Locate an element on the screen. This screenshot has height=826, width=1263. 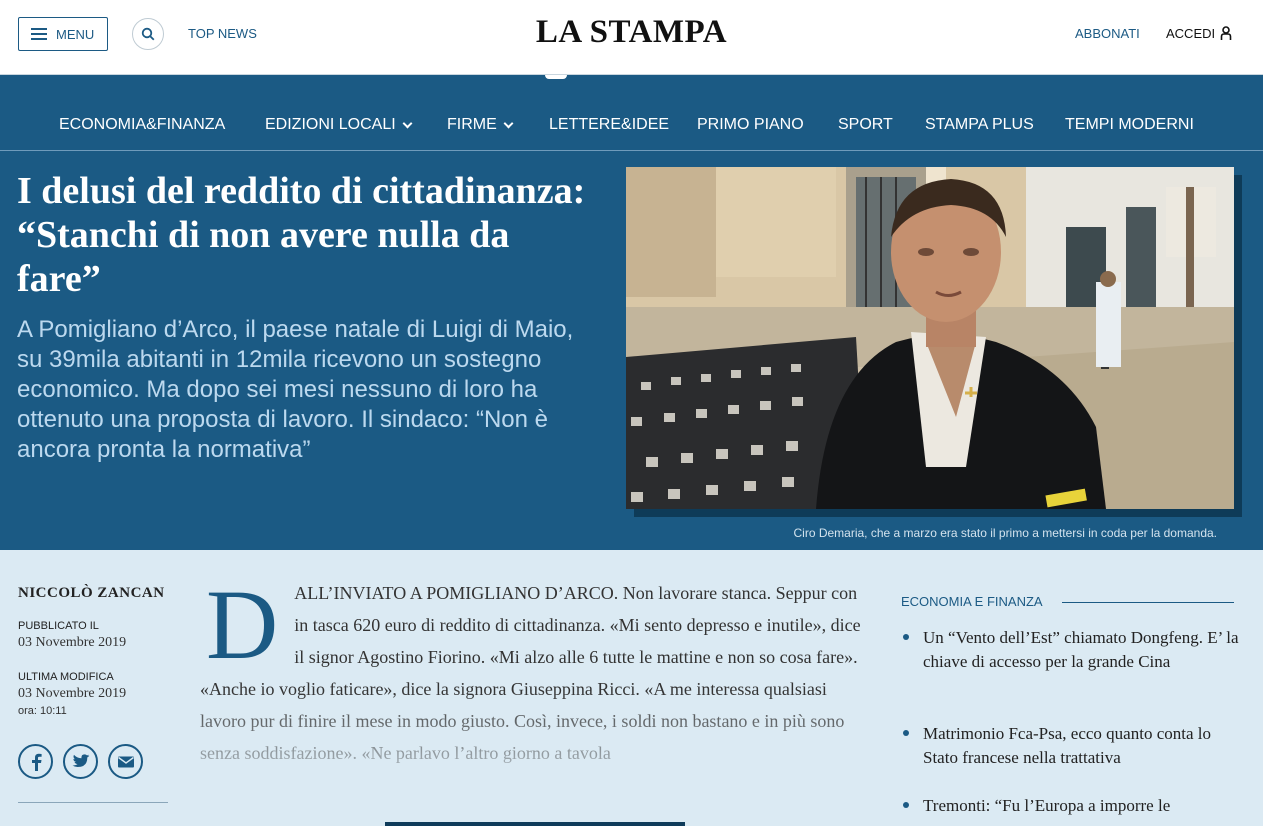
nav-item-label: LETTERE&IDEE is located at coordinates (609, 124).